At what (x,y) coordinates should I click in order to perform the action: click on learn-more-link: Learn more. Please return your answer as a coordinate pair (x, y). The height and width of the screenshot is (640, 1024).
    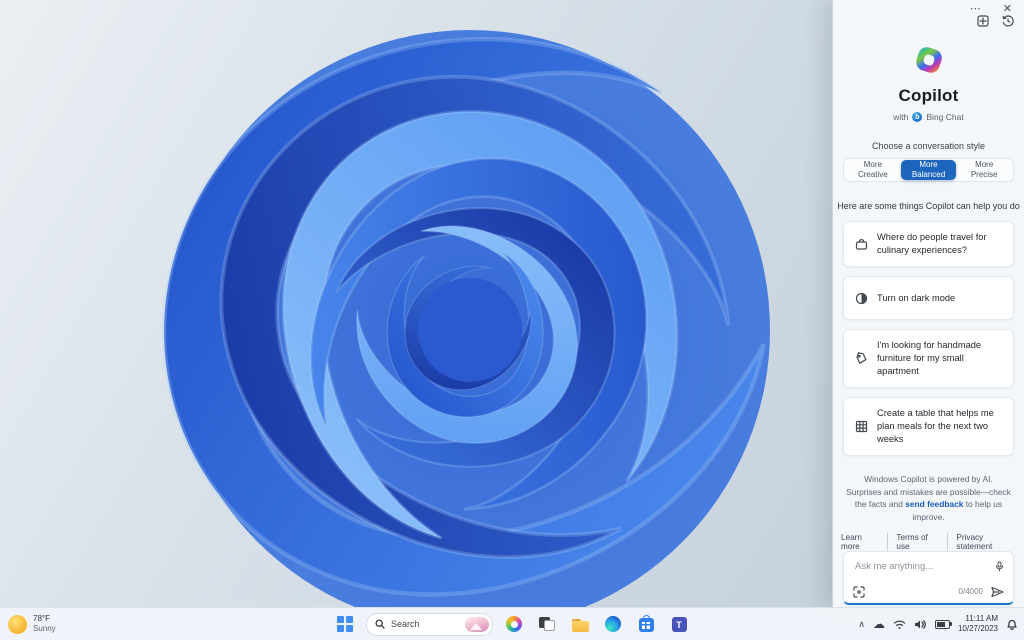
    Looking at the image, I should click on (860, 542).